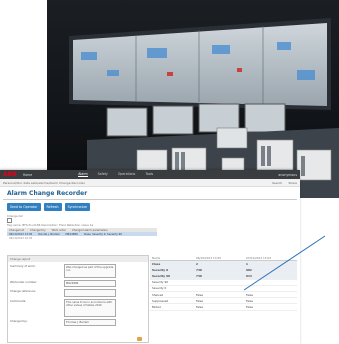 The height and width of the screenshot is (344, 339). Describe the element at coordinates (197, 263) in the screenshot. I see `cell: 2` at that location.